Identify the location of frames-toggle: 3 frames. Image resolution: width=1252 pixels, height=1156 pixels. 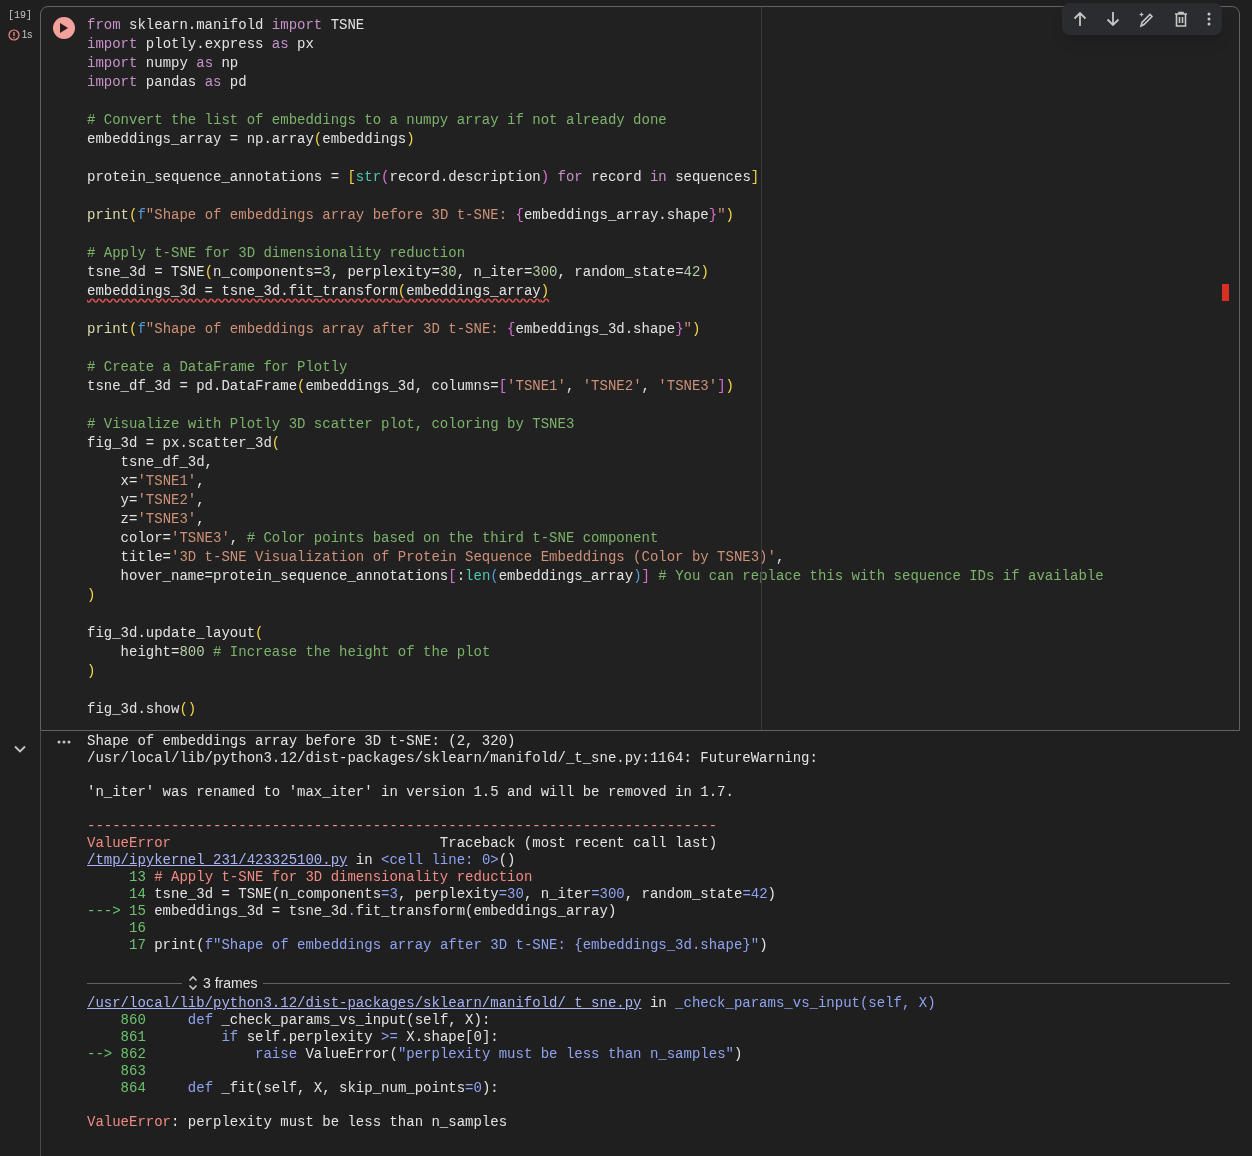
(223, 983).